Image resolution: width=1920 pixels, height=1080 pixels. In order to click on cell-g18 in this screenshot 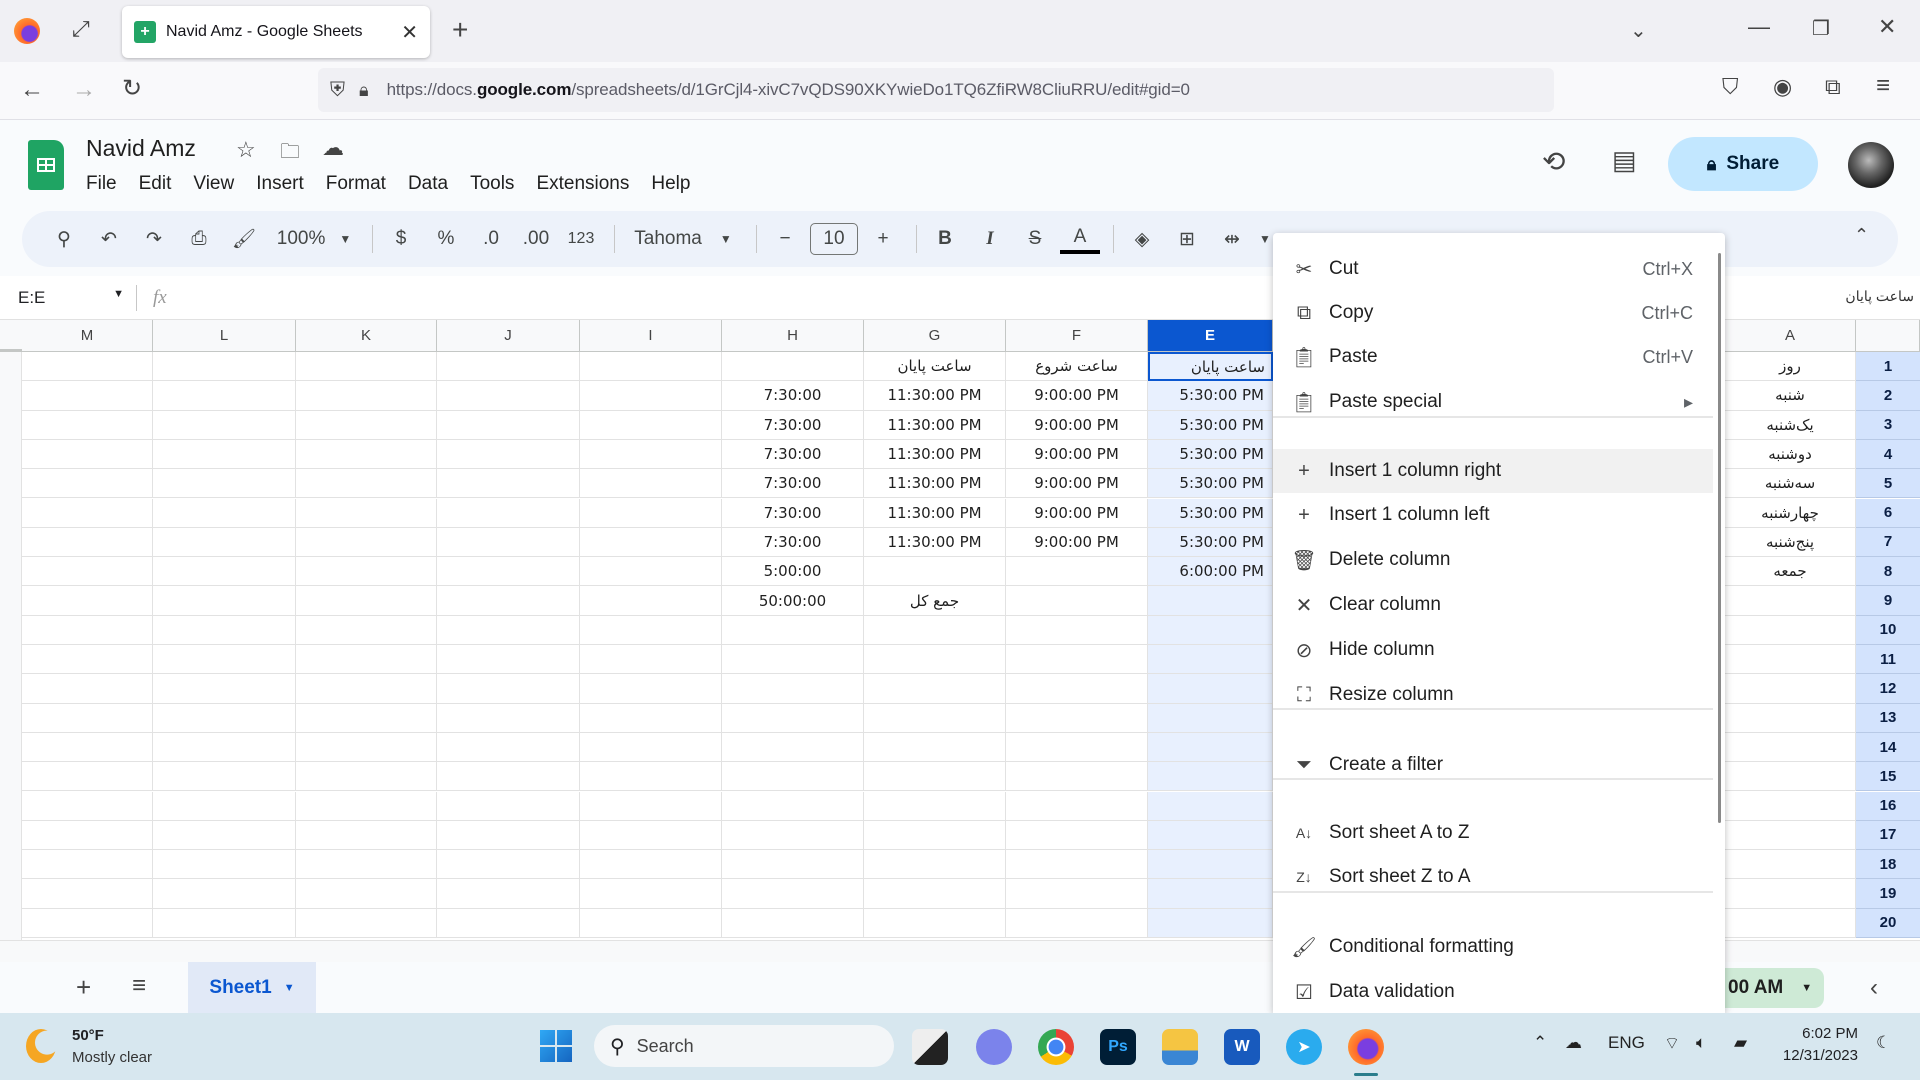, I will do `click(935, 865)`.